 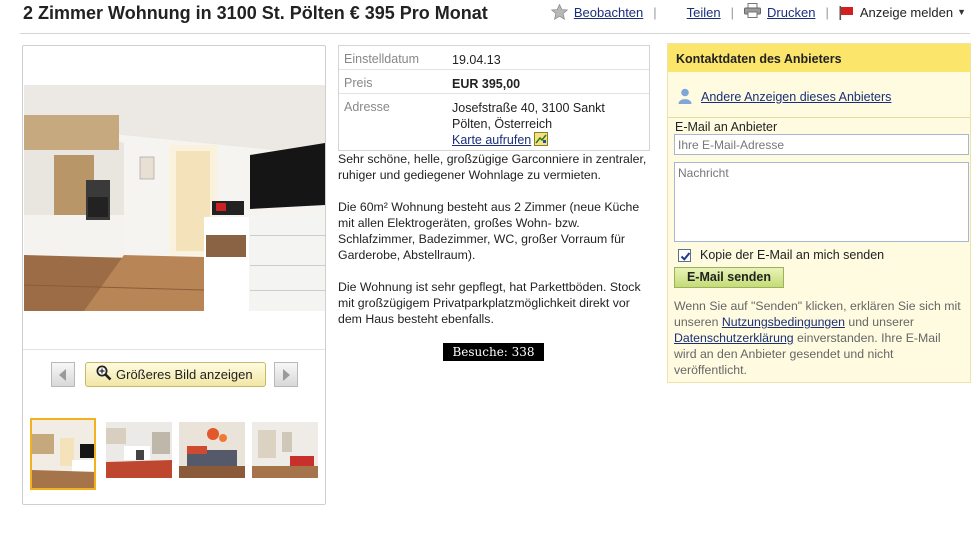 I want to click on gallery-divider, so click(x=174, y=349).